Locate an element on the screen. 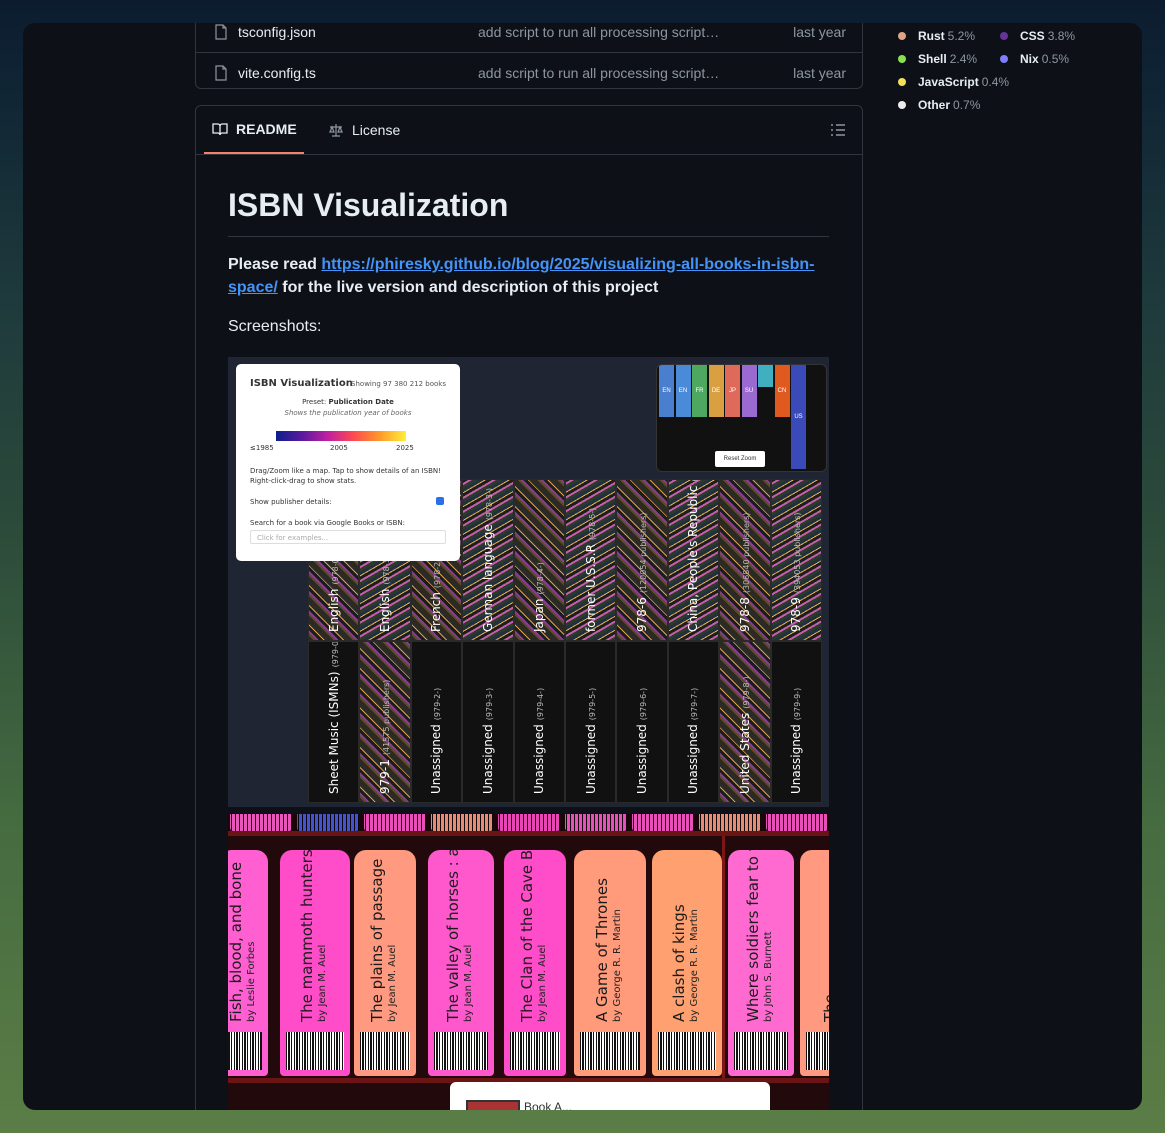 The image size is (1165, 1133). language-javascript: JavaScript 0.4% is located at coordinates (953, 82).